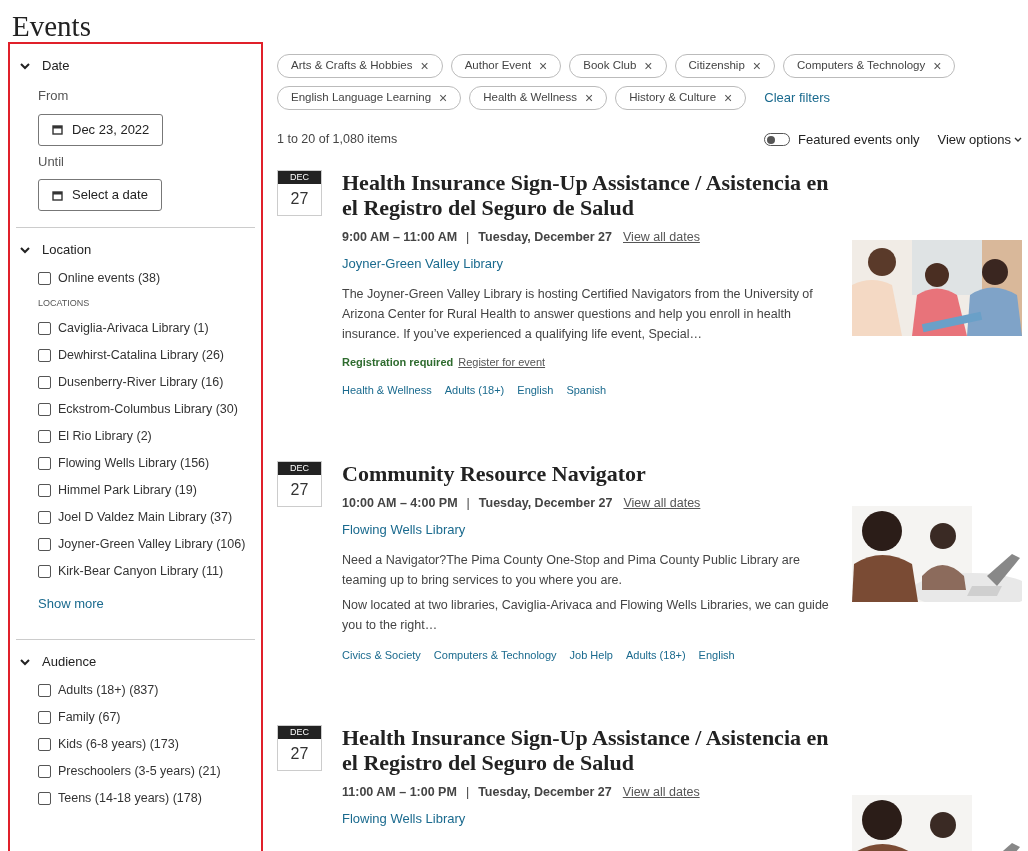 Image resolution: width=1028 pixels, height=851 pixels. What do you see at coordinates (152, 544) in the screenshot?
I see `checkbox-label: Joyner-Green Valley Library (106)` at bounding box center [152, 544].